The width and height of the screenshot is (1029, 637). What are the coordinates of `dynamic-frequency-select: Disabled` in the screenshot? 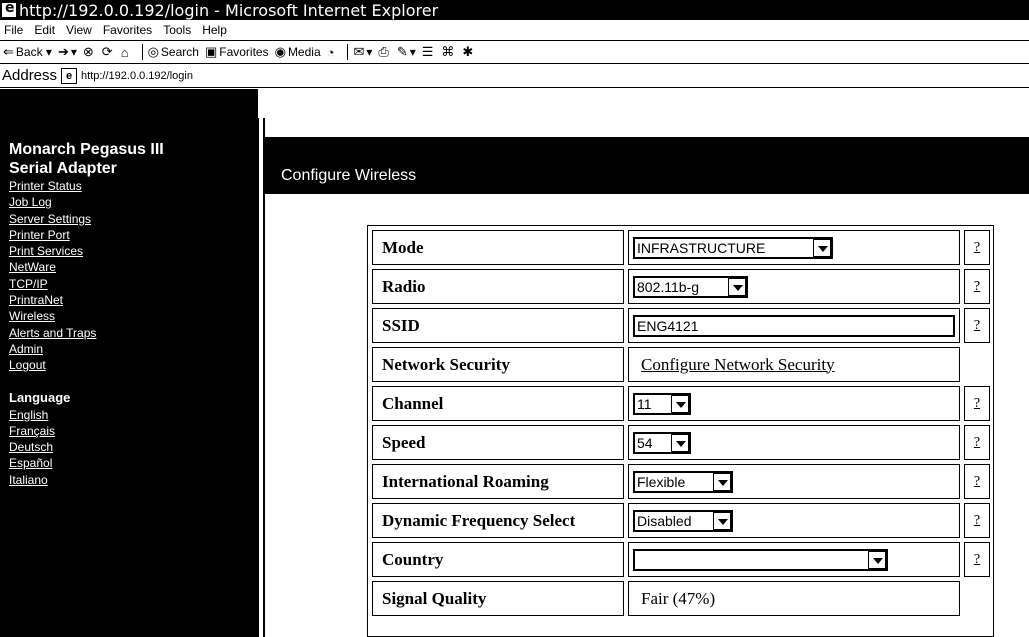 It's located at (683, 520).